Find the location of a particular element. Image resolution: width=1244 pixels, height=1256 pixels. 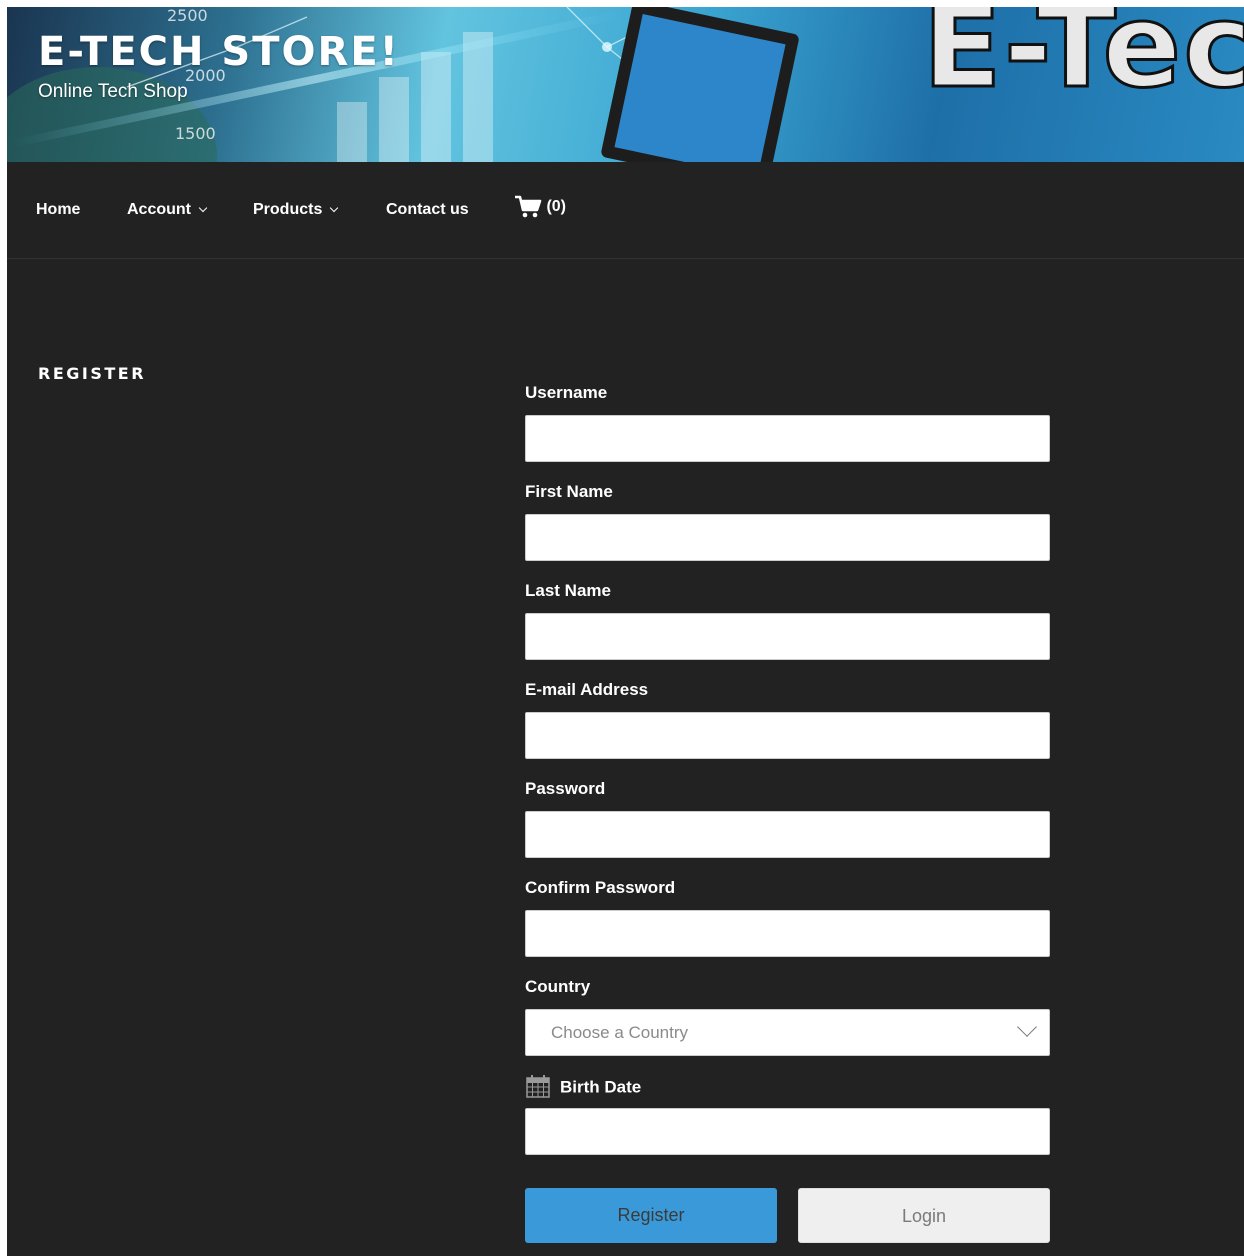

field-country: Country Choose a Country is located at coordinates (787, 1025).